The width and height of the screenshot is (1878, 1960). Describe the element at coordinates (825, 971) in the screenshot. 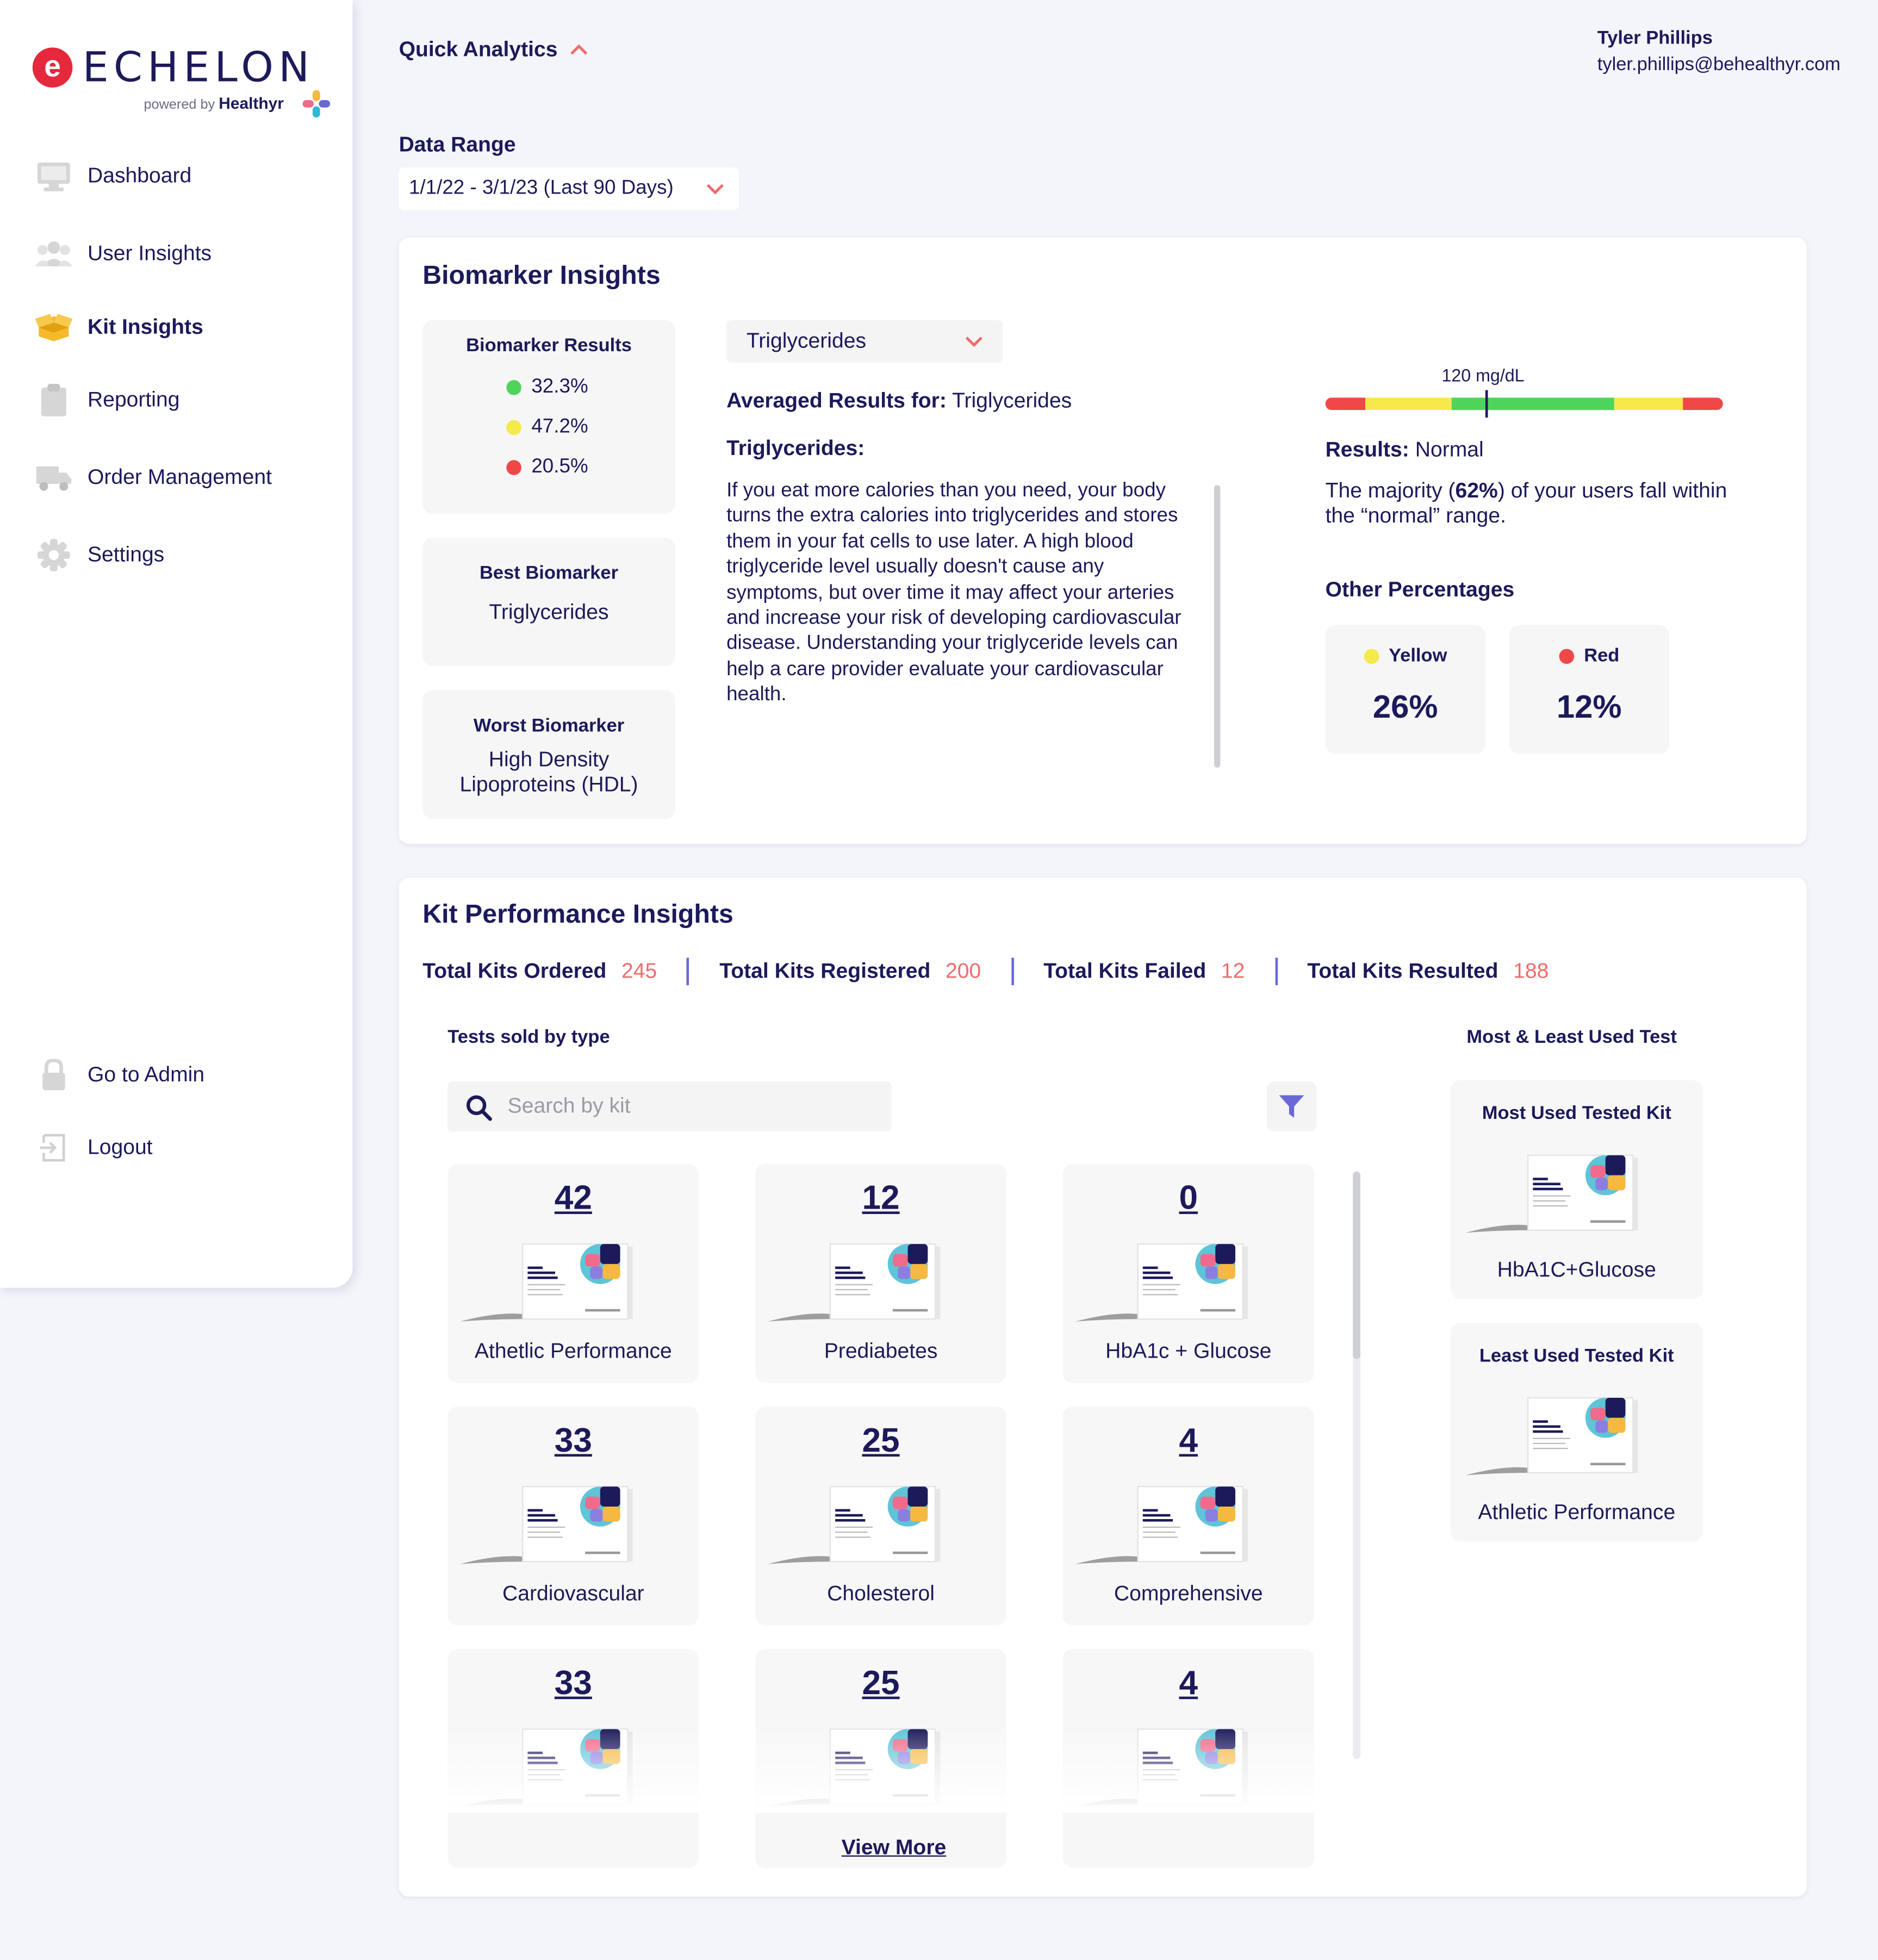

I see `stat-label: Total Kits Registered` at that location.